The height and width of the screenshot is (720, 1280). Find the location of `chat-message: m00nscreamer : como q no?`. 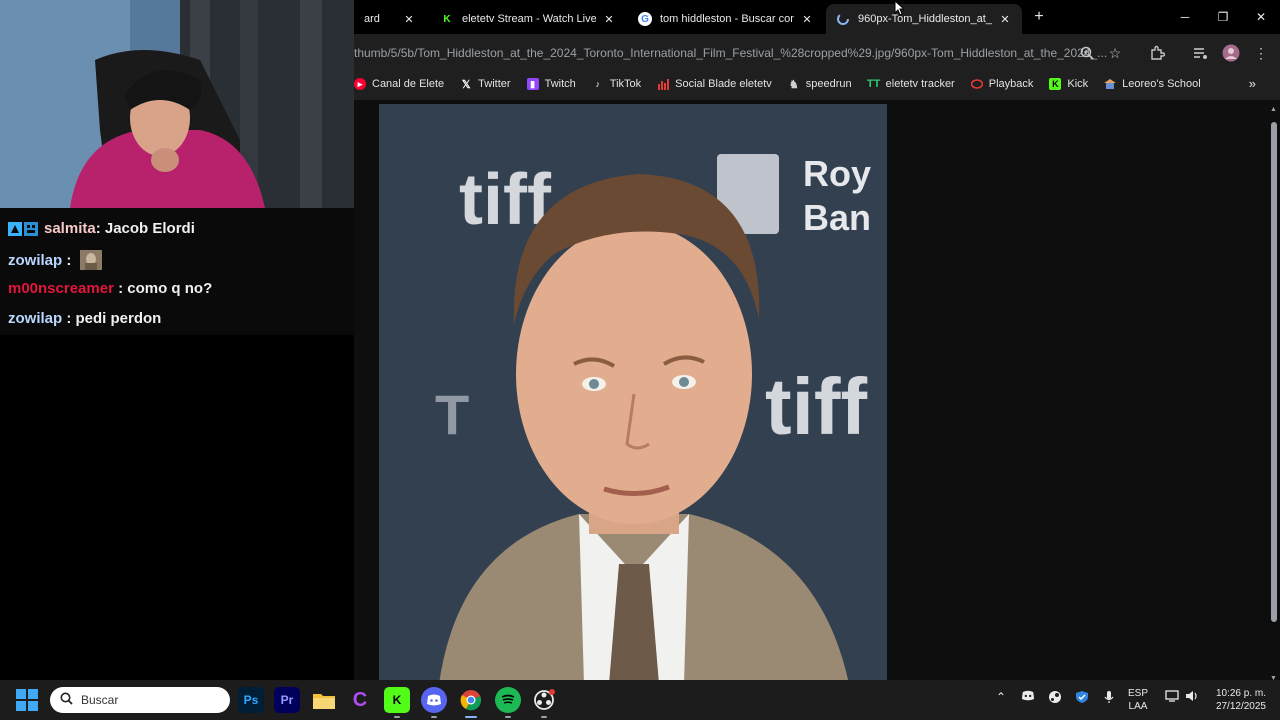

chat-message: m00nscreamer : como q no? is located at coordinates (110, 288).